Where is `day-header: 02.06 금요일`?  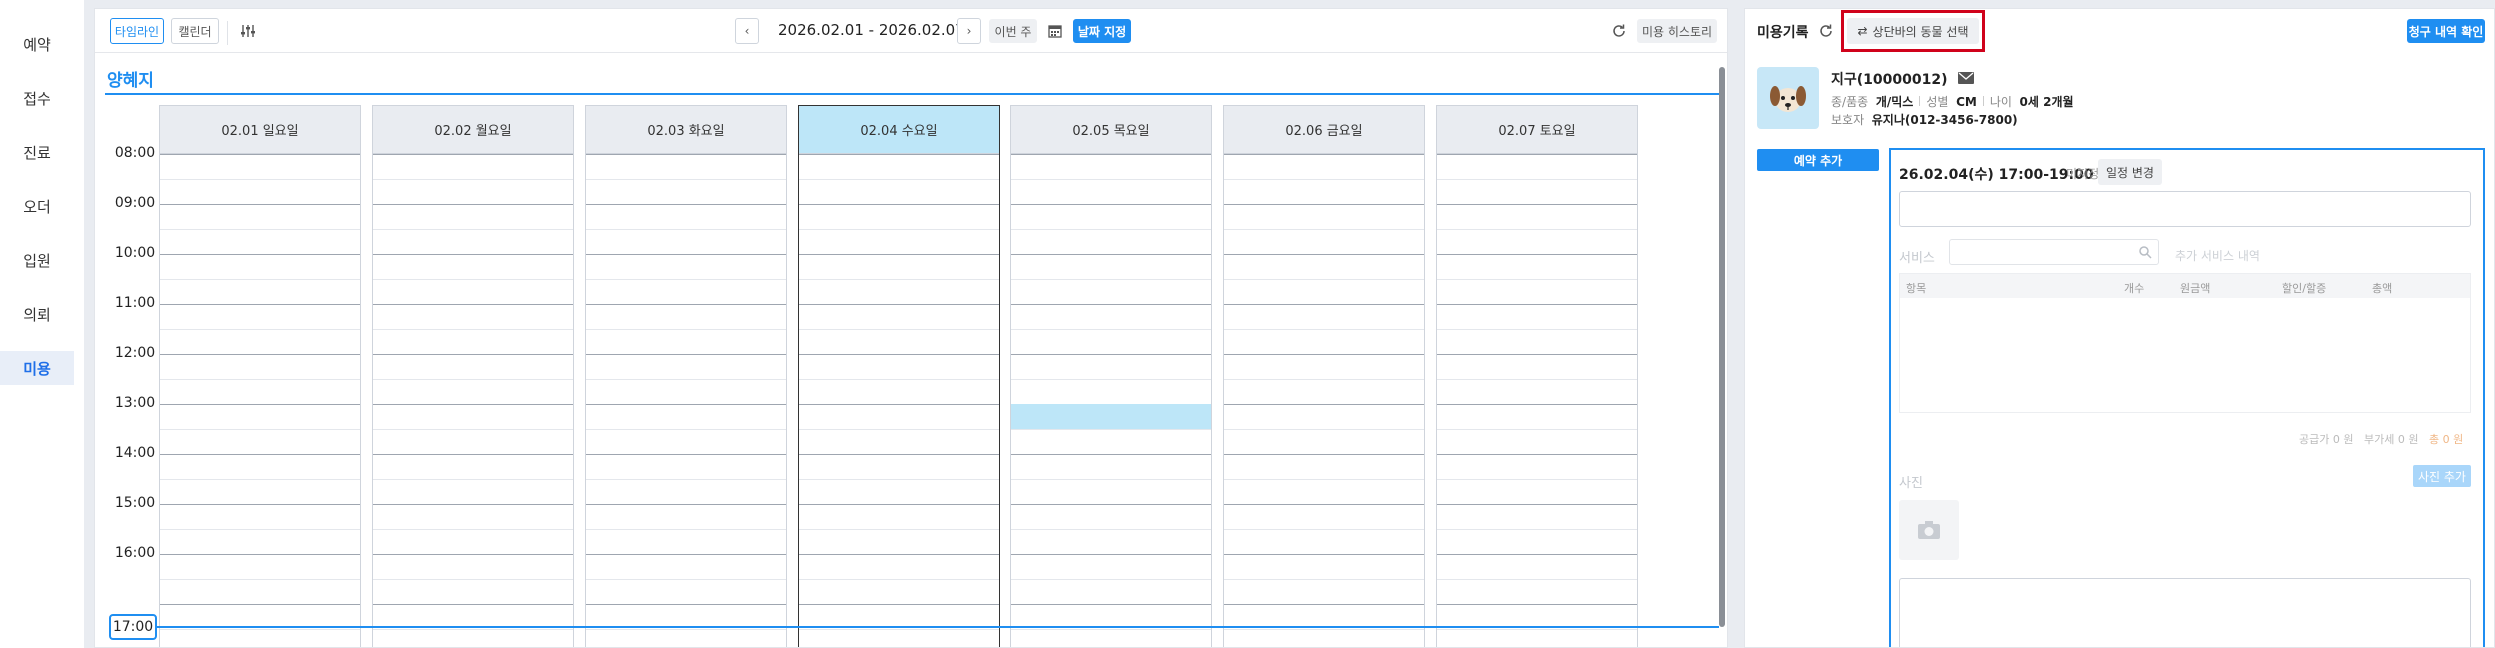
day-header: 02.06 금요일 is located at coordinates (1324, 130).